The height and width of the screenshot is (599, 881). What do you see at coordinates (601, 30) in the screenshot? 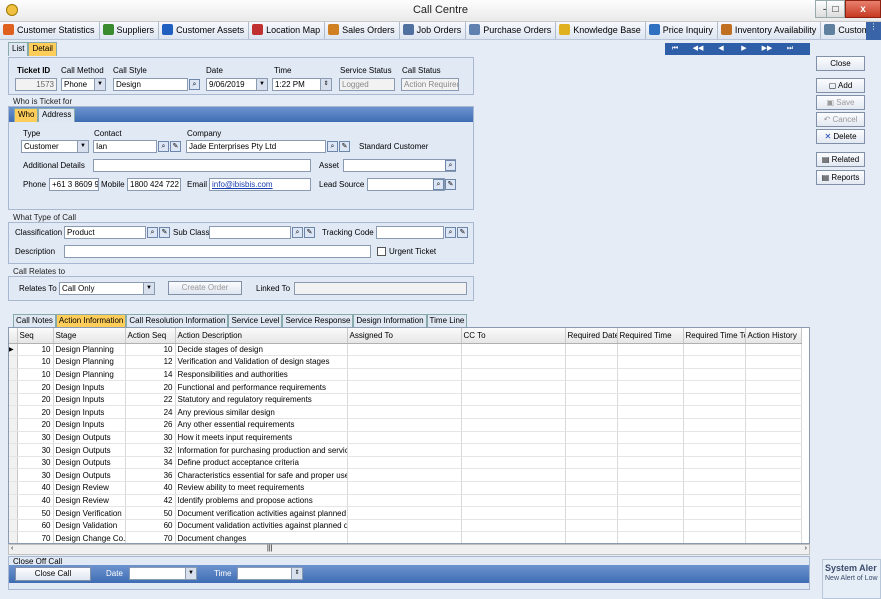
I see `toolbar-knowledge-base: Knowledge Base` at bounding box center [601, 30].